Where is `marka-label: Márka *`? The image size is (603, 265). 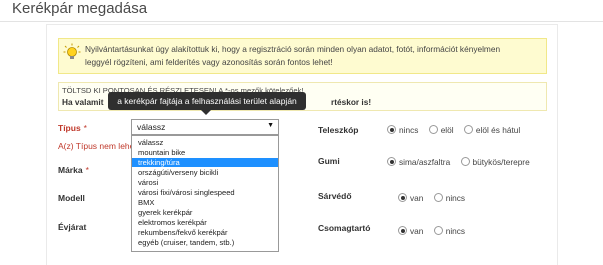
marka-label: Márka * is located at coordinates (73, 170).